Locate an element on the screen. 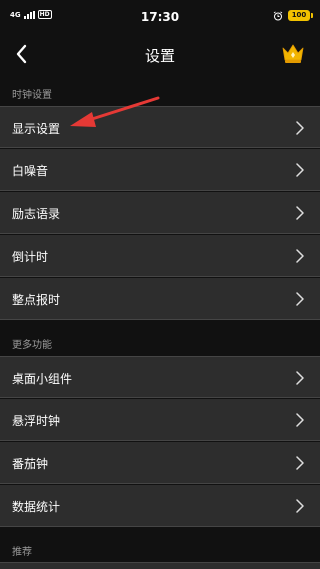 The height and width of the screenshot is (569, 320). list-item-recommend-partial is located at coordinates (160, 565).